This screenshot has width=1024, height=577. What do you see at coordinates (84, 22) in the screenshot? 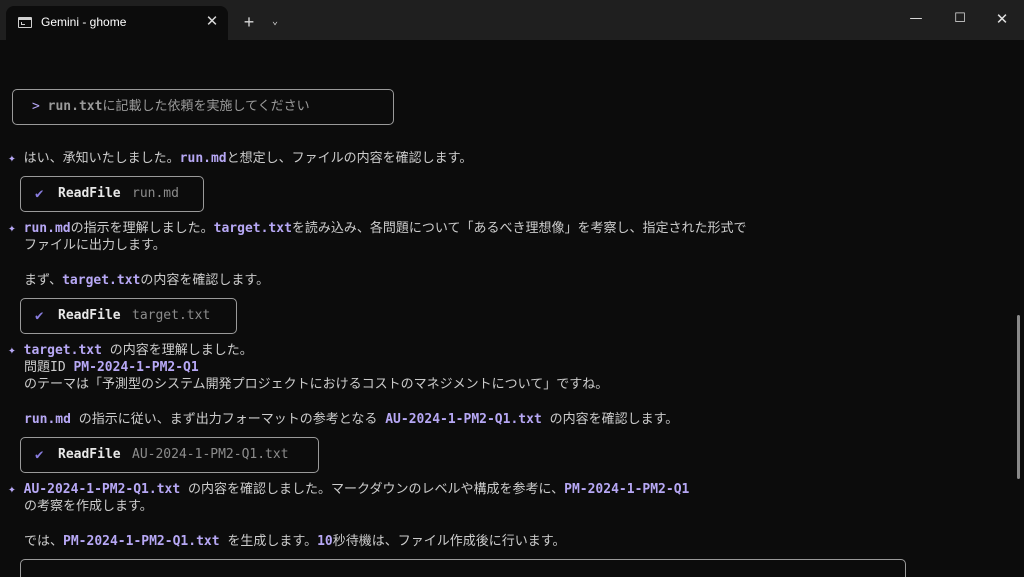
I see `tab-title: Gemini - ghome` at bounding box center [84, 22].